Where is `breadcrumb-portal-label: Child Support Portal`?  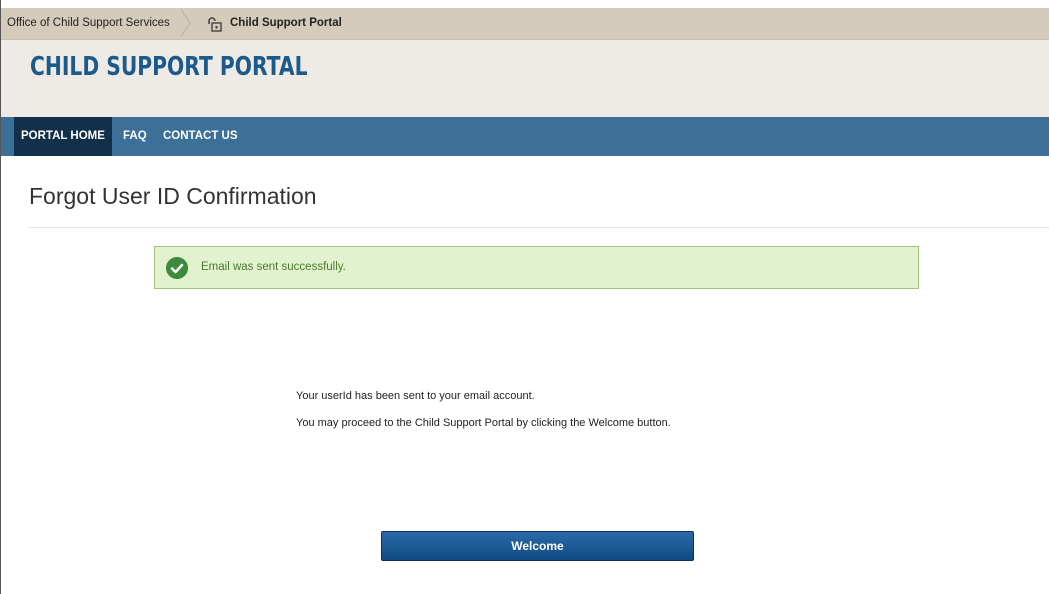
breadcrumb-portal-label: Child Support Portal is located at coordinates (286, 23).